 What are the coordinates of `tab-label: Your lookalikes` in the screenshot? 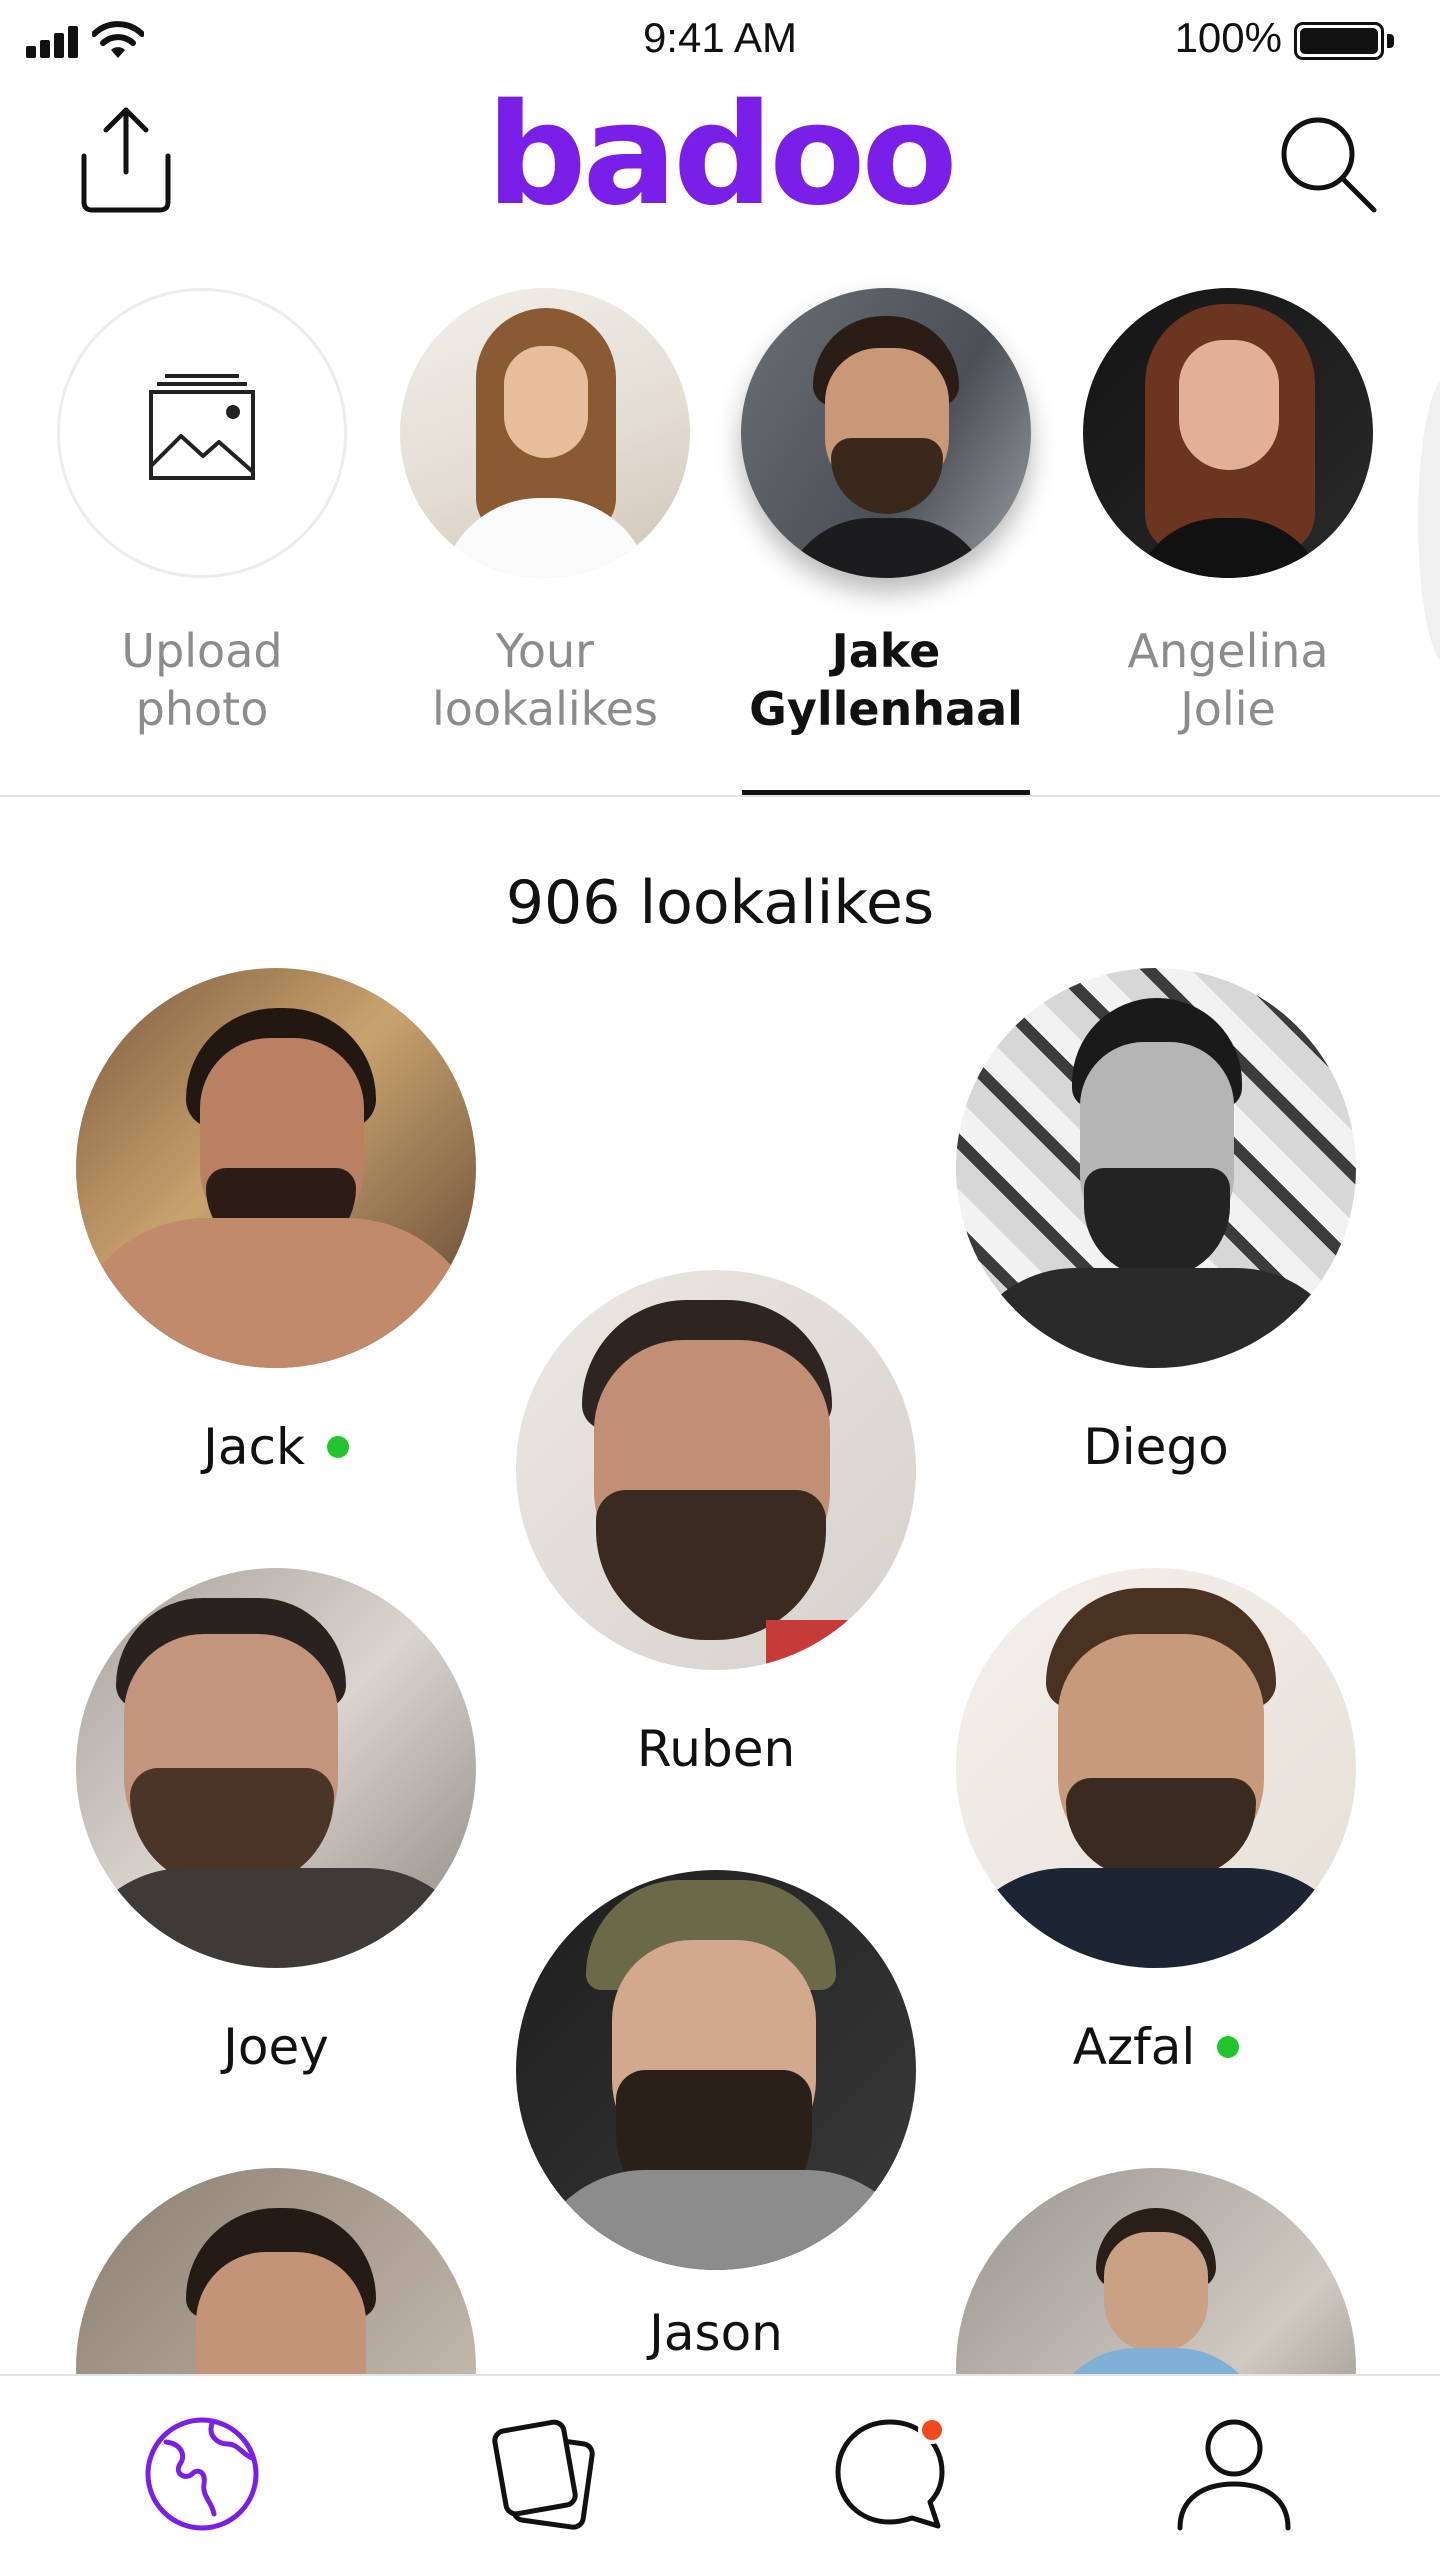 It's located at (545, 680).